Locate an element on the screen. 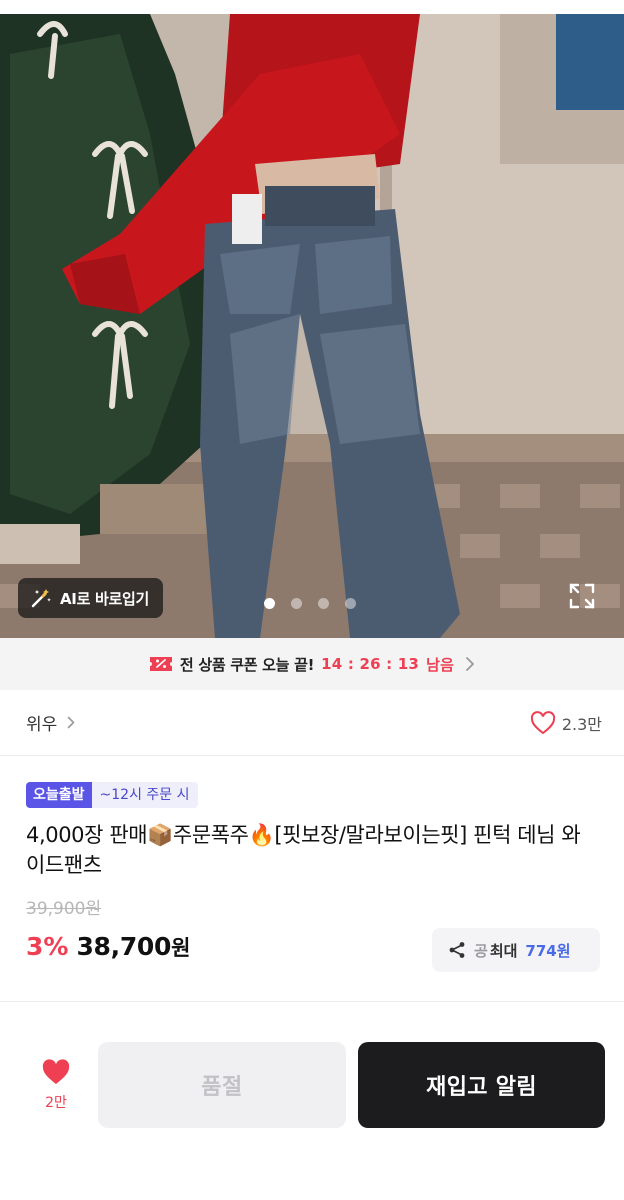 Image resolution: width=624 pixels, height=1200 pixels. currency-unit: 원 is located at coordinates (181, 948).